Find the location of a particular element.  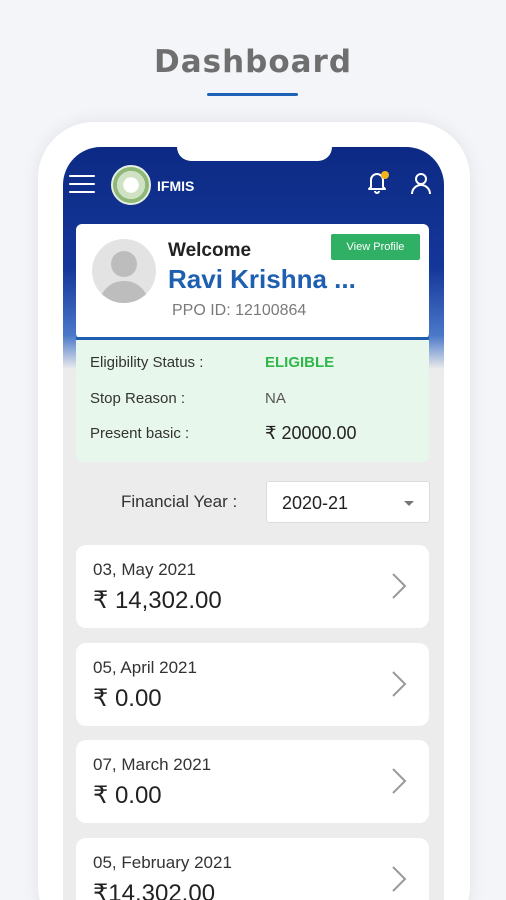

present-basic-label: Present basic : is located at coordinates (140, 433).